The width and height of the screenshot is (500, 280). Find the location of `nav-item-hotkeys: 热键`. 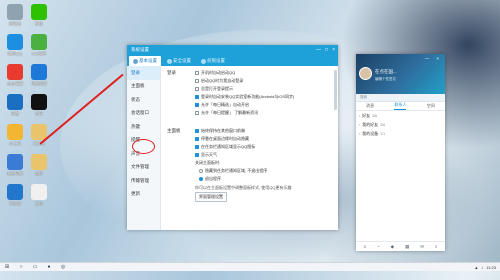

nav-item-hotkeys: 热键 is located at coordinates (143, 127).